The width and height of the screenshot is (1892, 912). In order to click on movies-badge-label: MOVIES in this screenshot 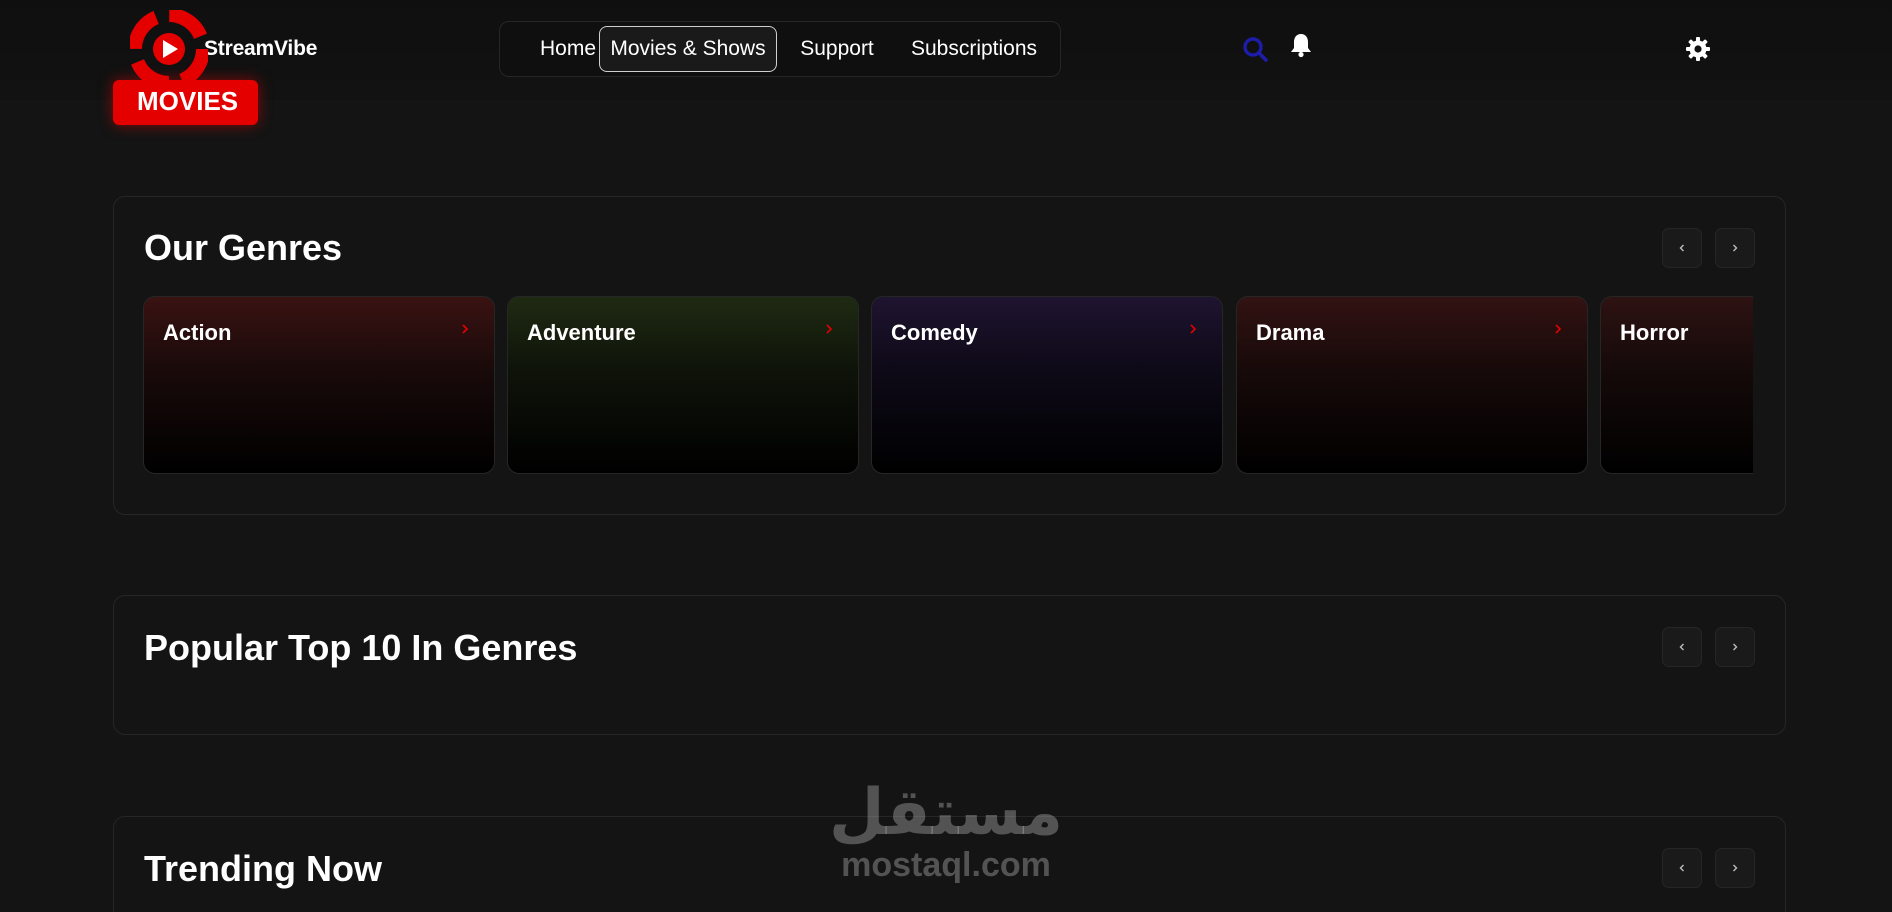, I will do `click(188, 101)`.